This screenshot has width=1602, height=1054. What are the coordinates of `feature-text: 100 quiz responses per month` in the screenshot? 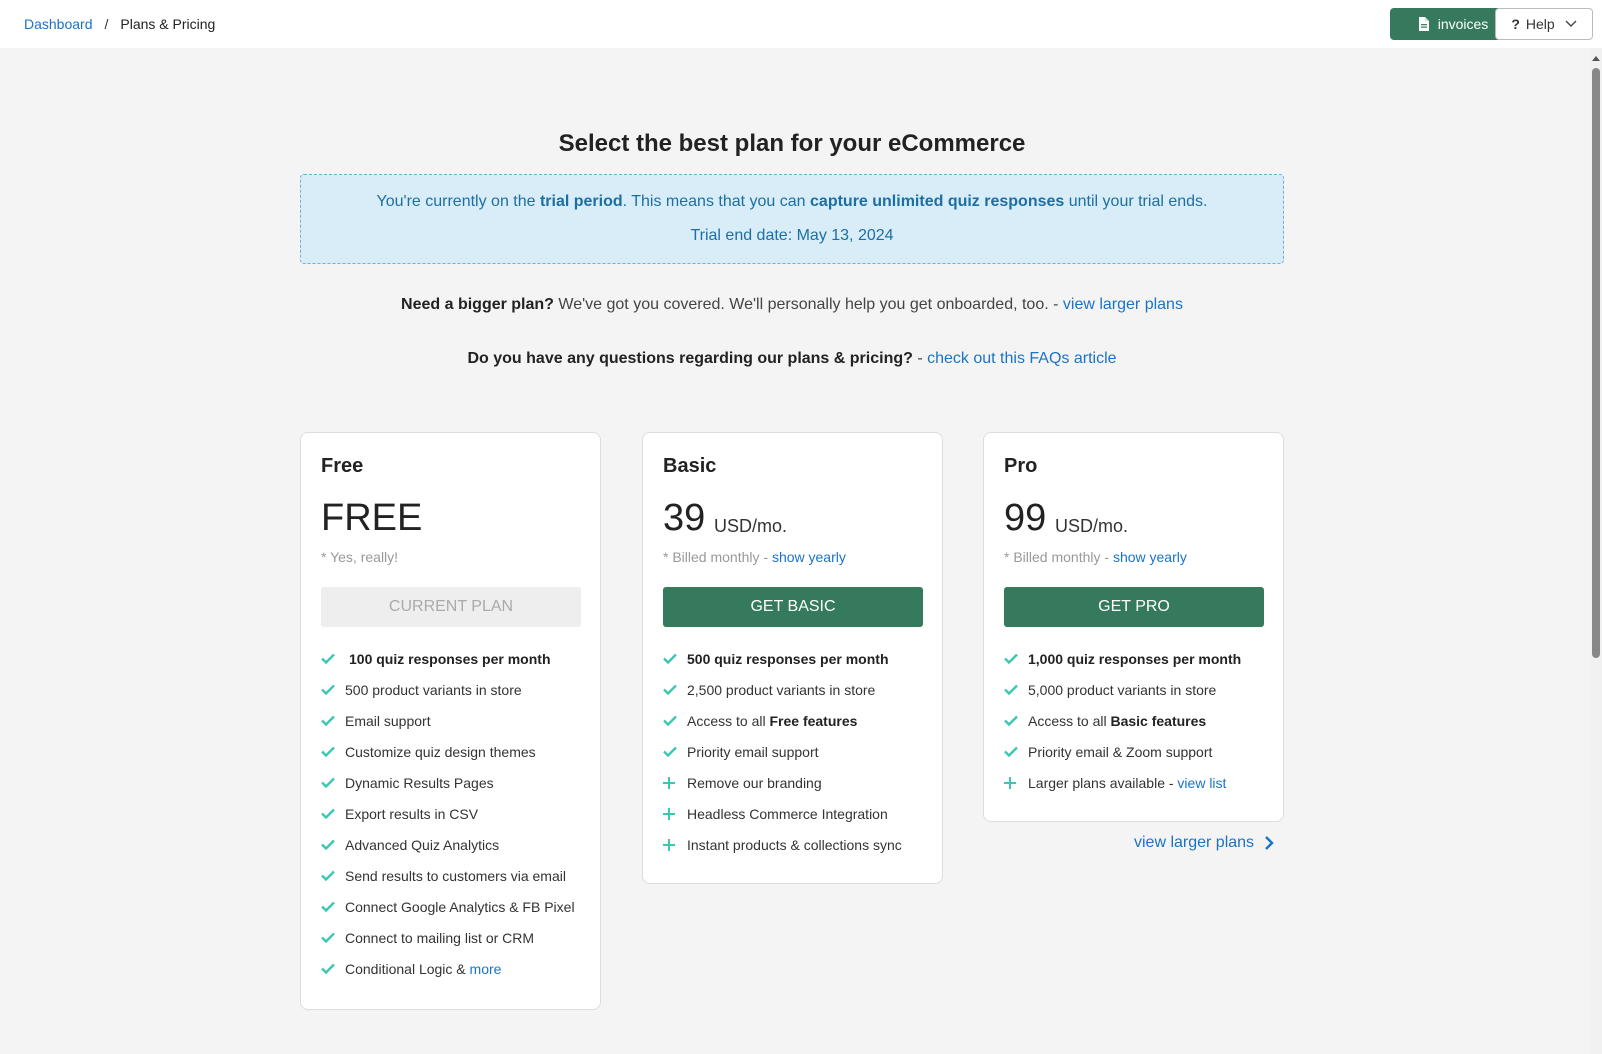 It's located at (450, 658).